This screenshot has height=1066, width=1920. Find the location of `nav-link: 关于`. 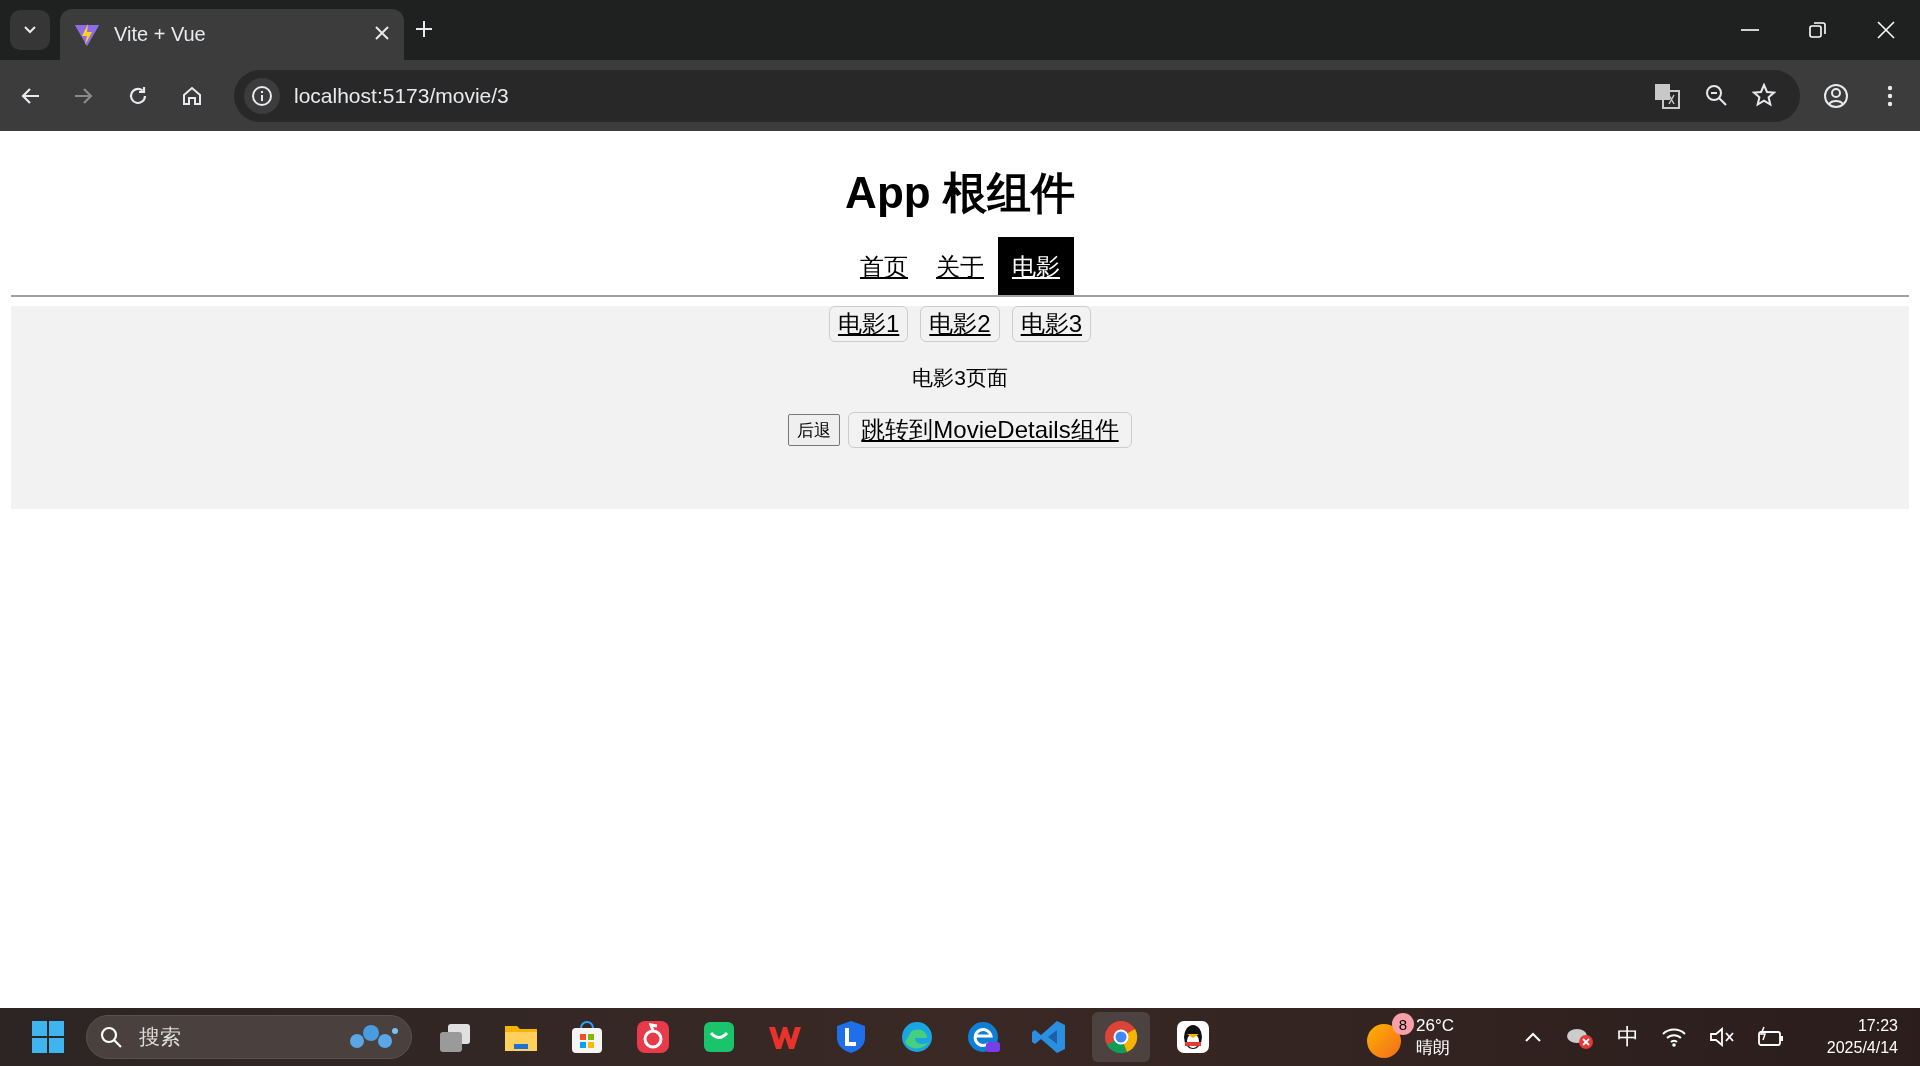

nav-link: 关于 is located at coordinates (960, 266).